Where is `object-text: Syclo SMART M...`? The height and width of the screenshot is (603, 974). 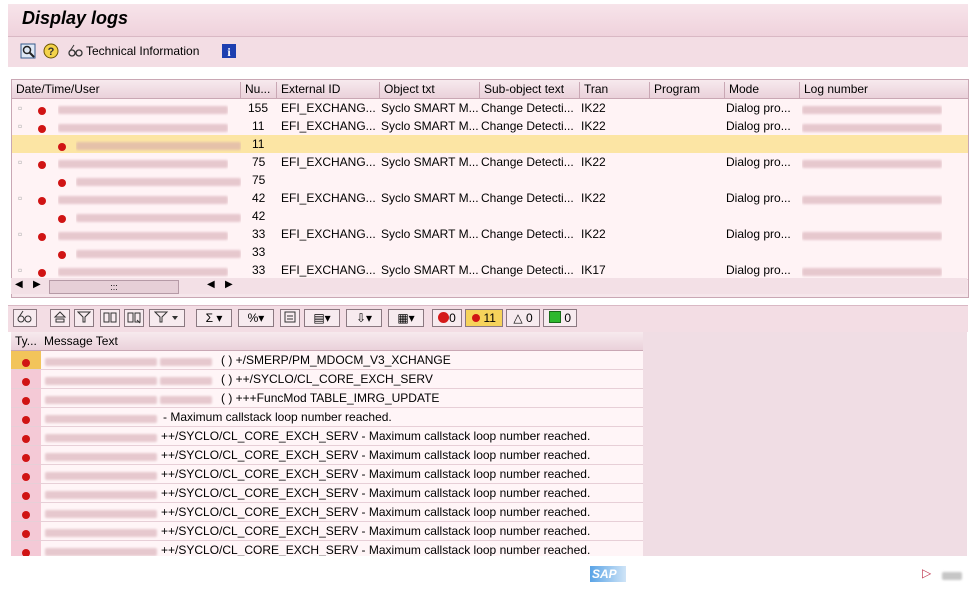
object-text: Syclo SMART M... is located at coordinates (430, 198).